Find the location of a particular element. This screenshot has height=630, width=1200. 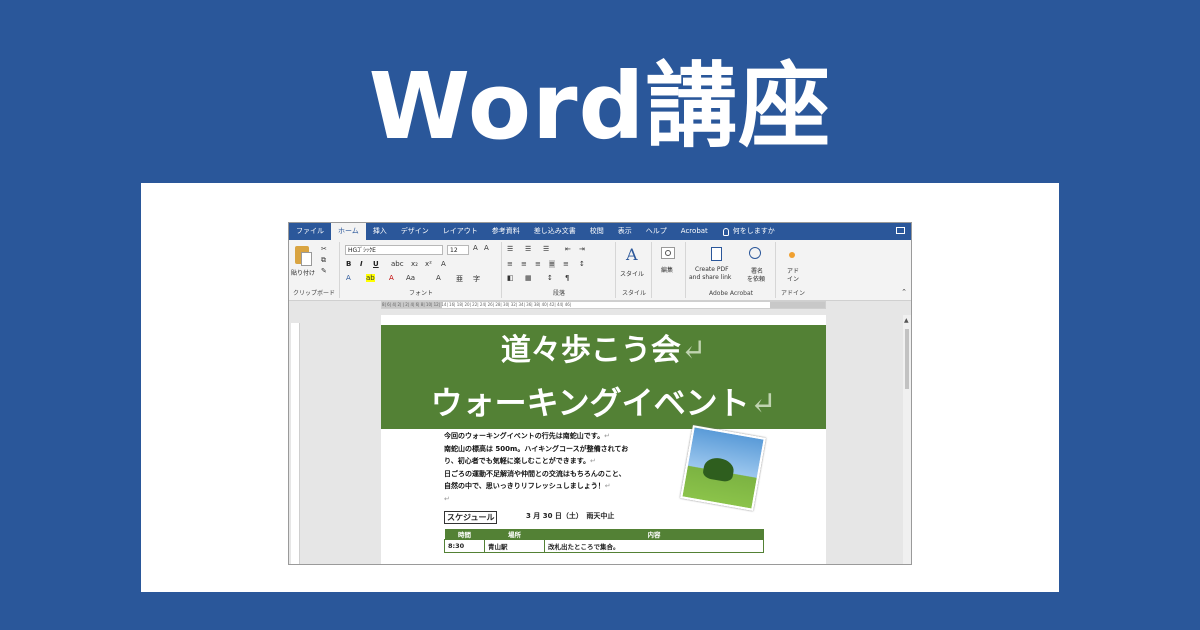

create-pdf-line2: and share link is located at coordinates (710, 277).